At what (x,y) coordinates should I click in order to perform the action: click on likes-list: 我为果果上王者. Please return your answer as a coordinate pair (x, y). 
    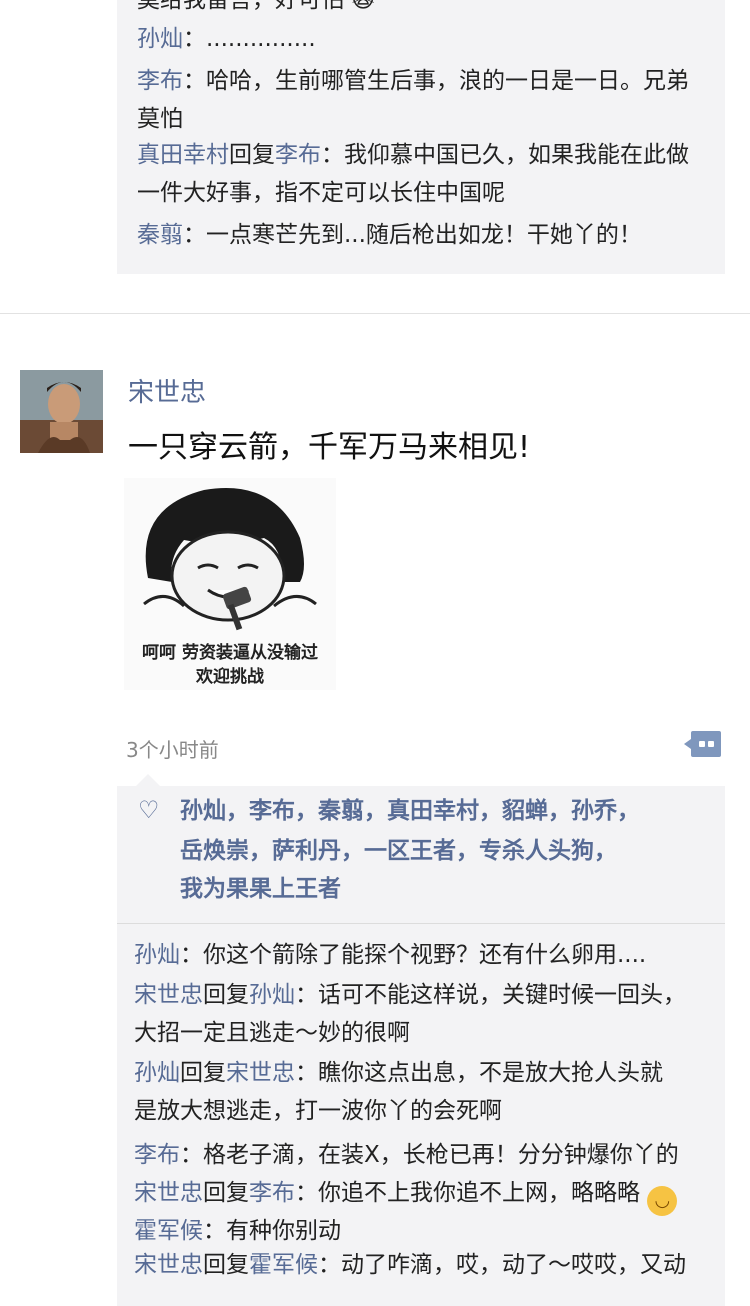
    Looking at the image, I should click on (260, 889).